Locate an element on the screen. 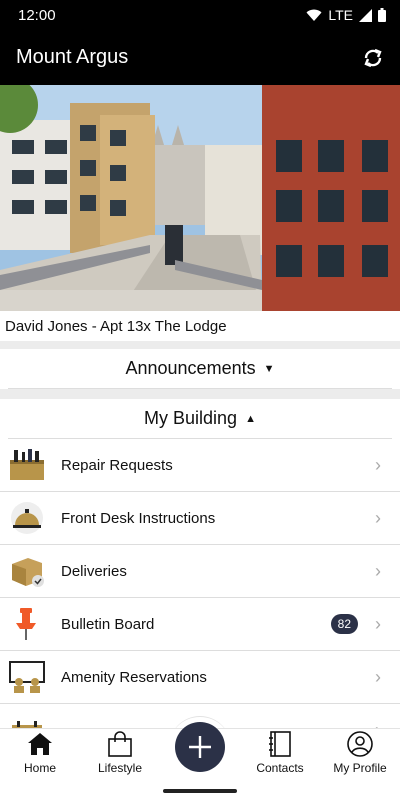 This screenshot has width=400, height=800. status-bar: 12:00 LTE is located at coordinates (200, 15).